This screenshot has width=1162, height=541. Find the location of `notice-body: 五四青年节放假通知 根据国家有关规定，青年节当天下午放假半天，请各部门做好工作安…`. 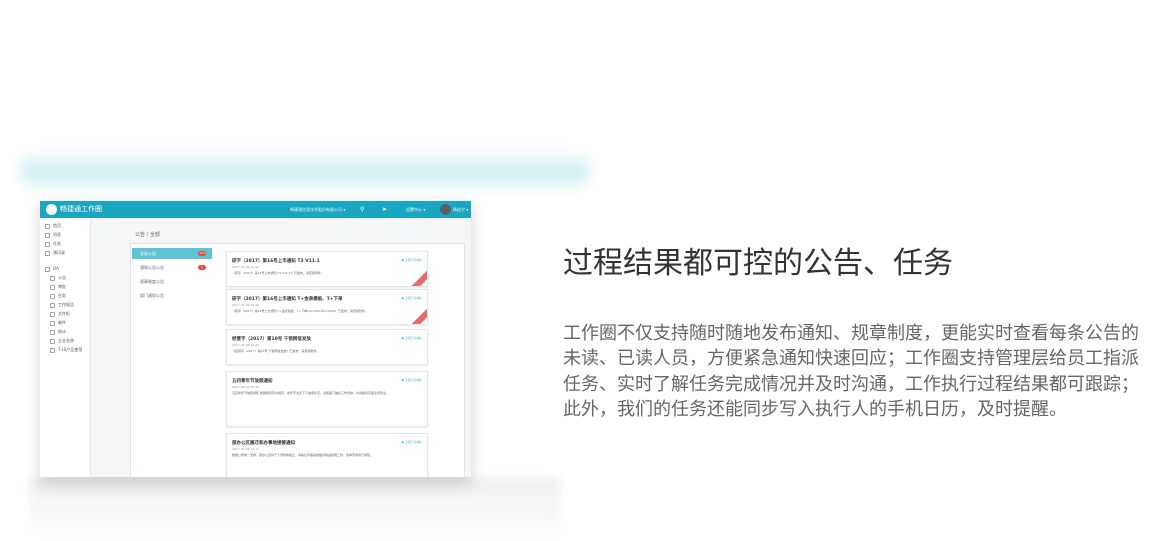

notice-body: 五四青年节放假通知 根据国家有关规定，青年节当天下午放假半天，请各部门做好工作安… is located at coordinates (310, 393).